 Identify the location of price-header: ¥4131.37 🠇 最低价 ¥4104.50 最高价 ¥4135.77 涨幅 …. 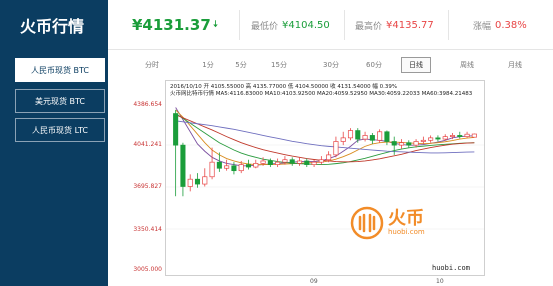
(330, 25).